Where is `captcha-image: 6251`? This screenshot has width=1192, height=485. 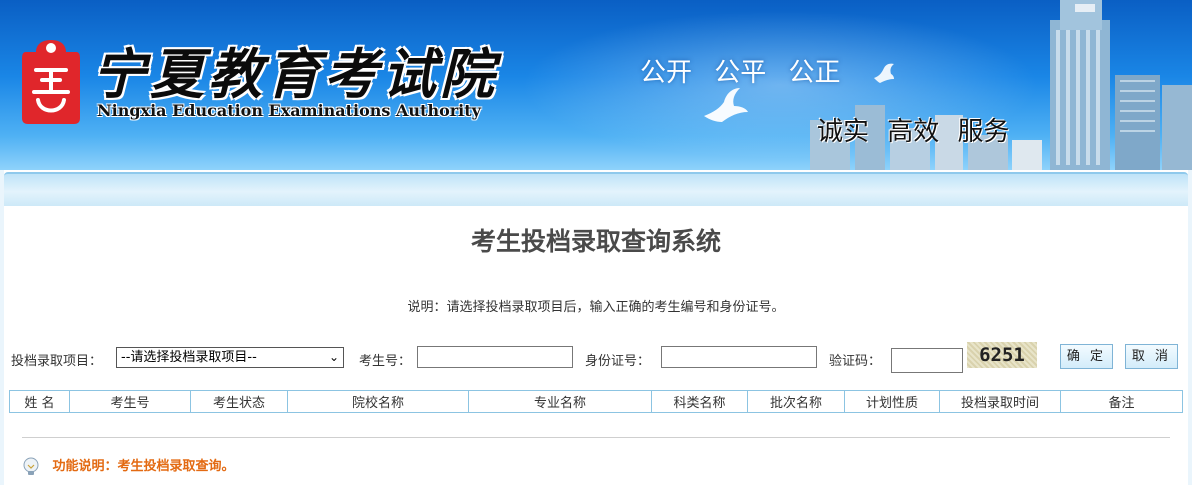 captcha-image: 6251 is located at coordinates (1002, 355).